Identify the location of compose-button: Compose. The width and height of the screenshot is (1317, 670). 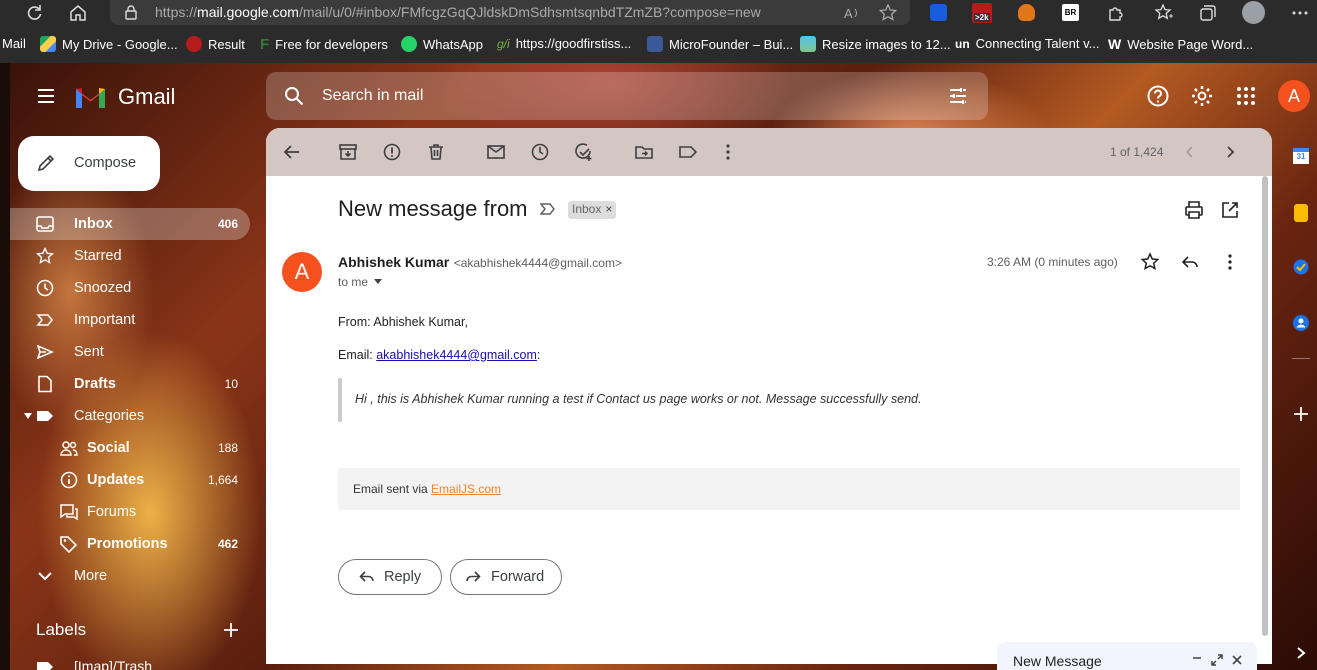
(89, 163).